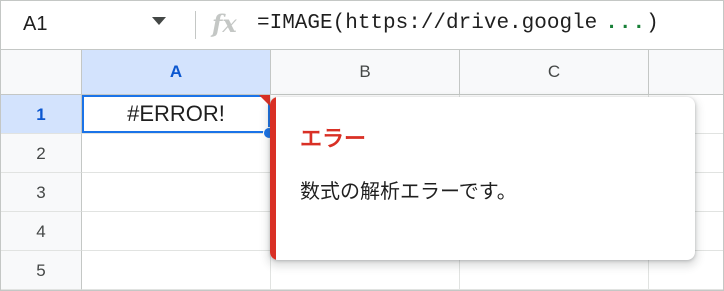  I want to click on column-header-d, so click(686, 72).